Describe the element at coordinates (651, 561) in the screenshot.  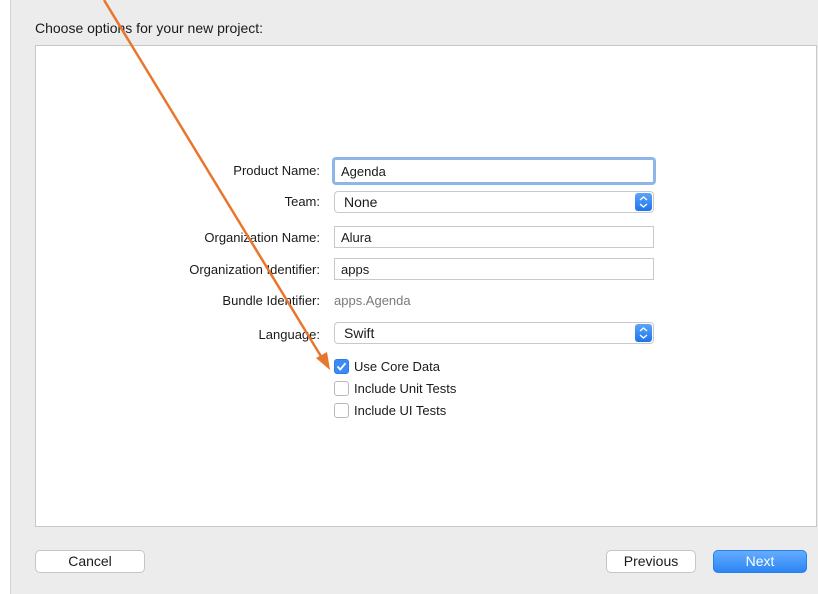
I see `previous-button: Previous` at that location.